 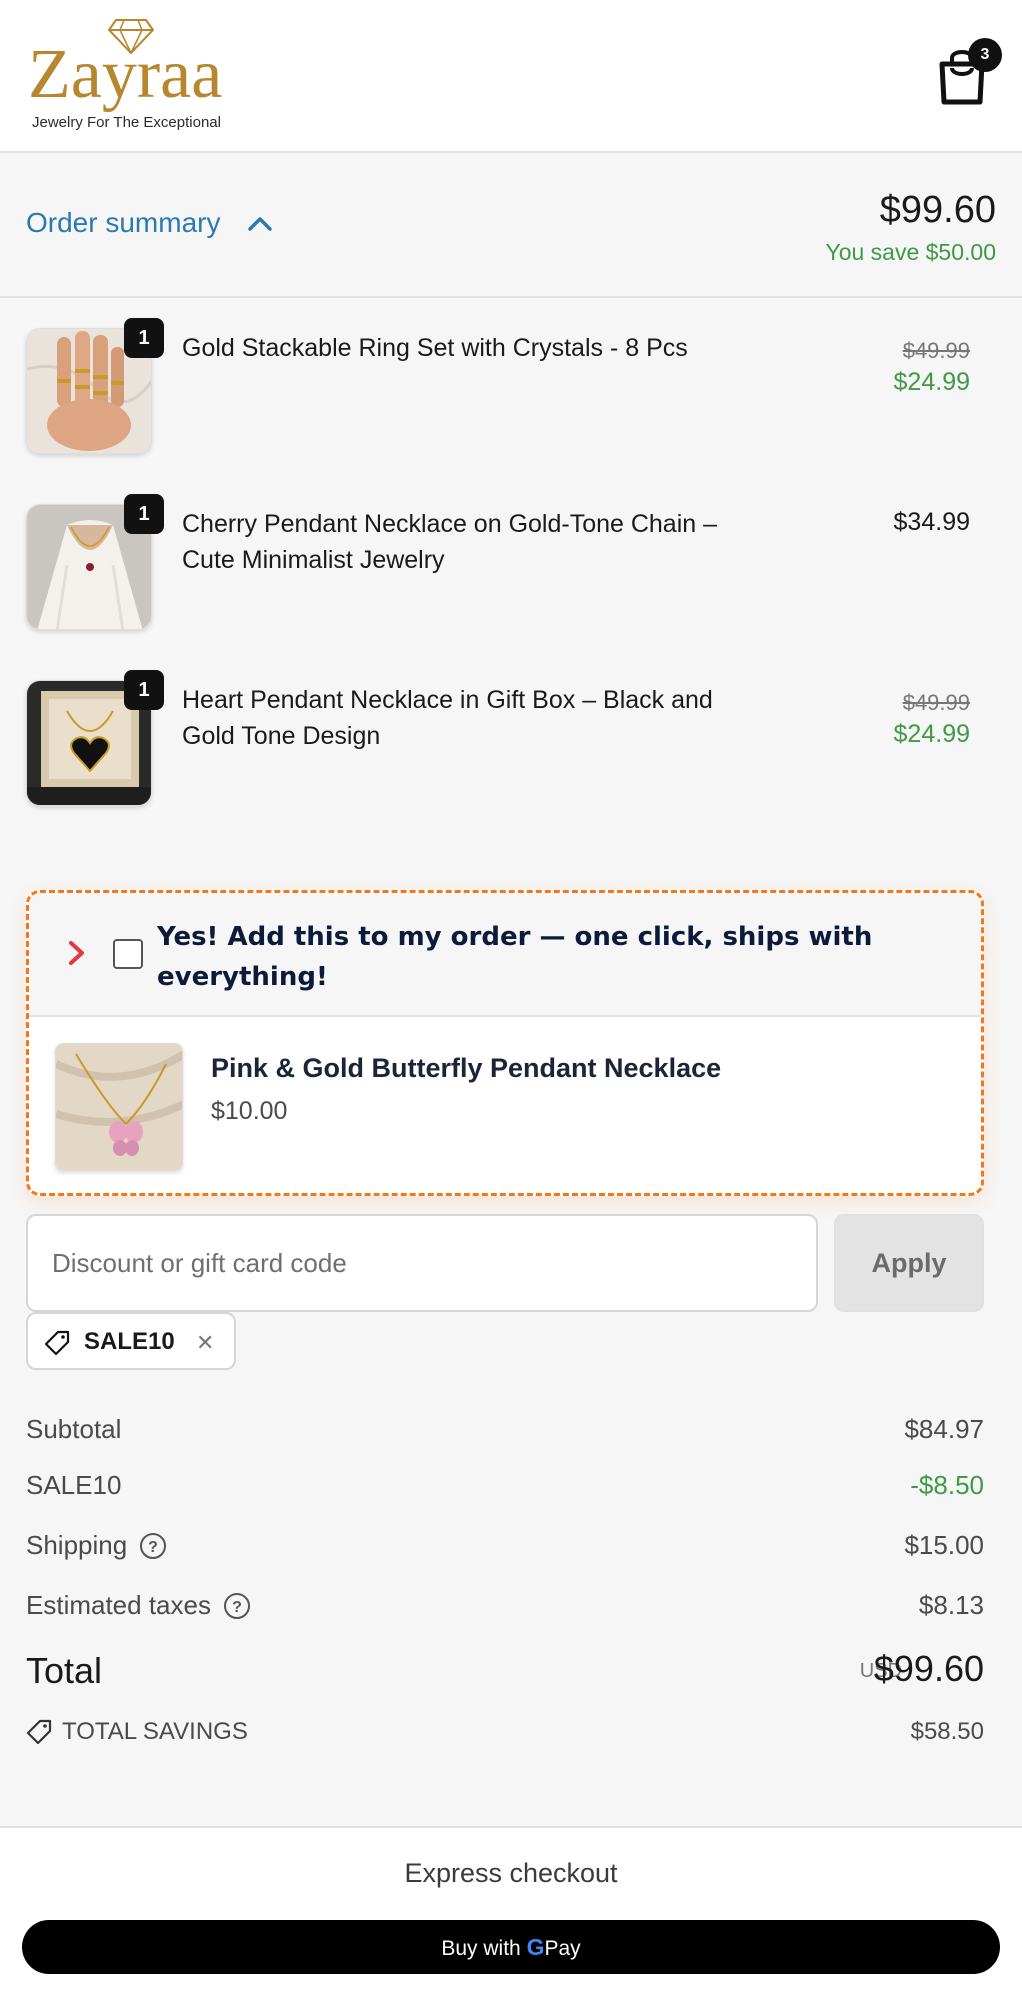 I want to click on brand-name: Zayraa, so click(x=125, y=74).